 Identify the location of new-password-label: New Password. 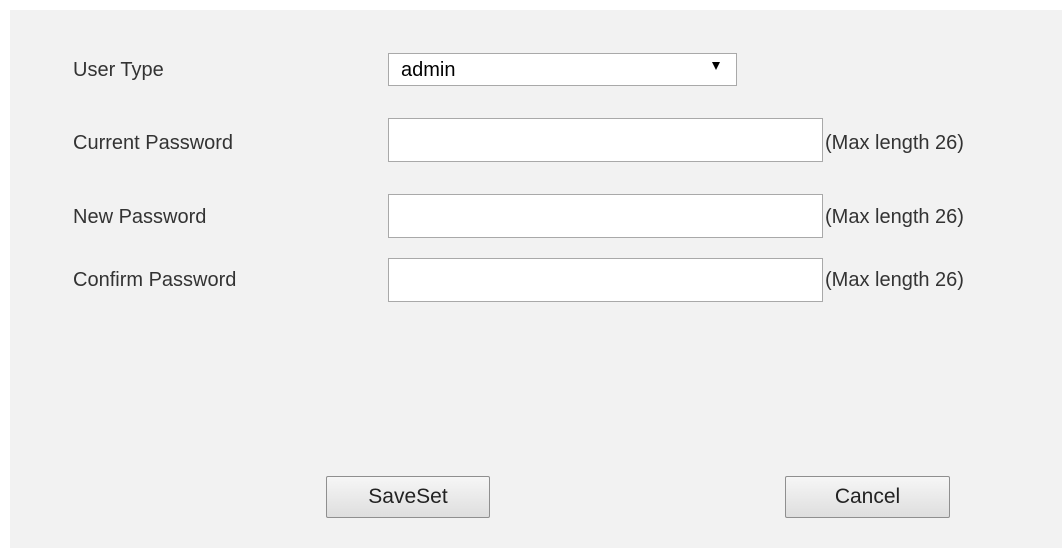
(140, 217).